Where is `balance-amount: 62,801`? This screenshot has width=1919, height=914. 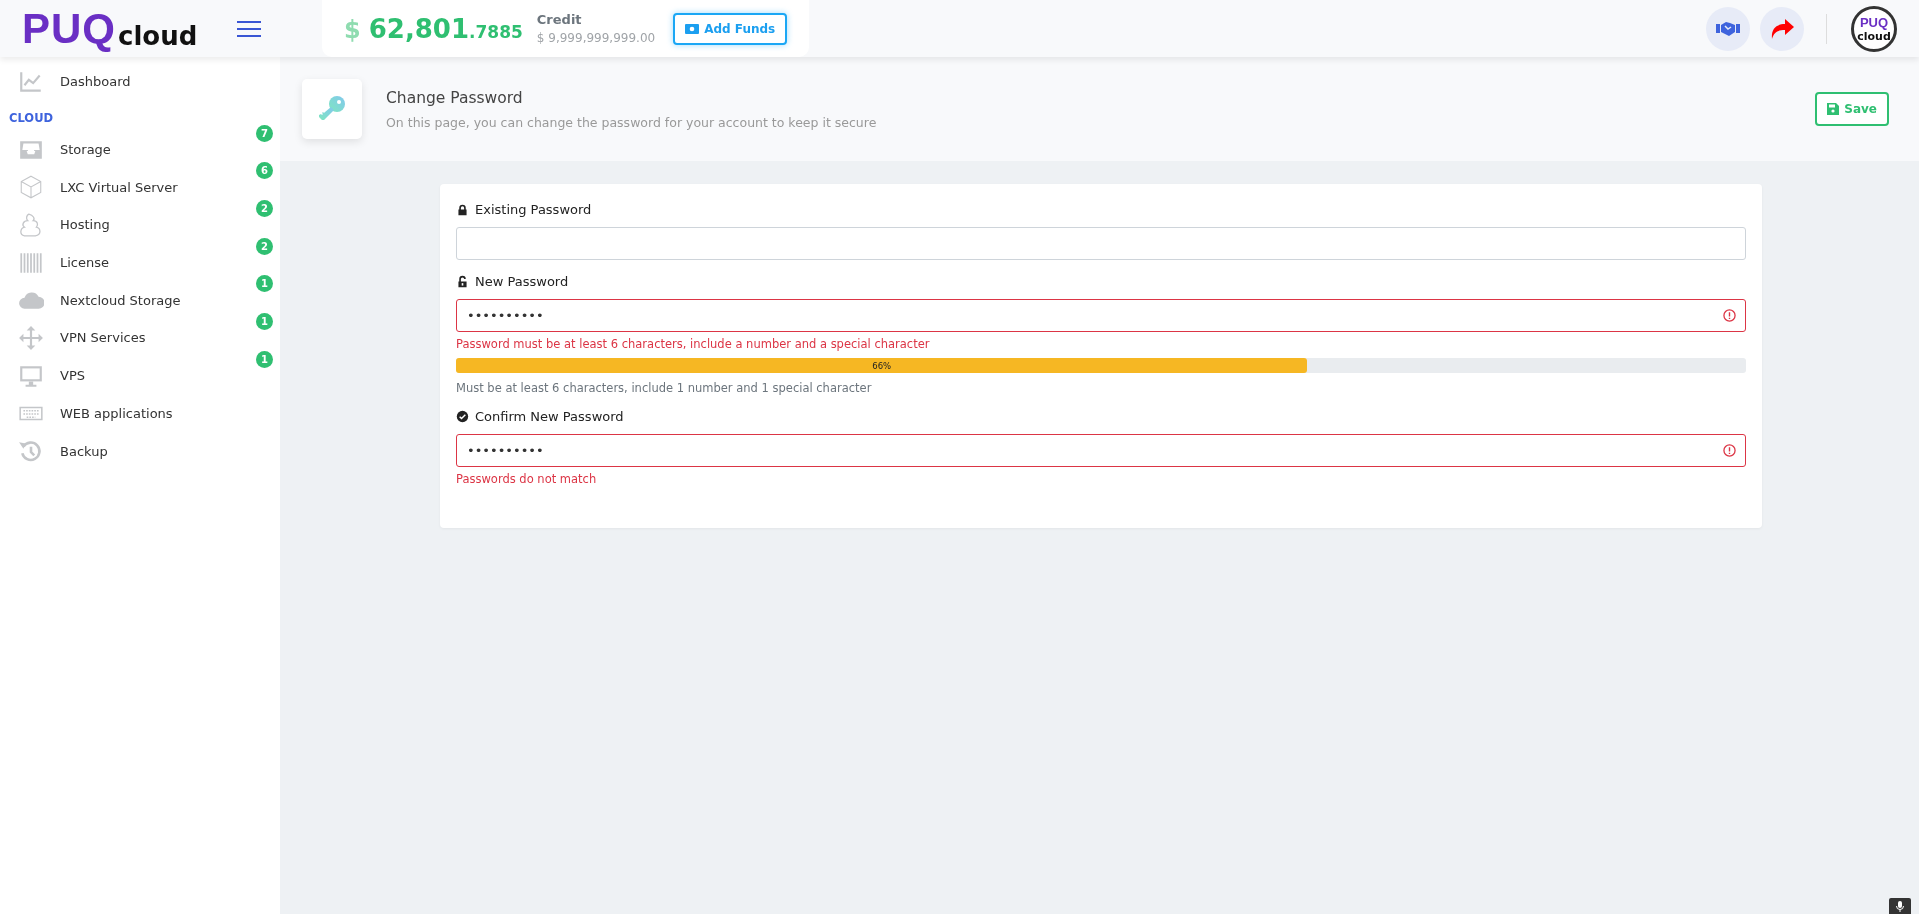 balance-amount: 62,801 is located at coordinates (419, 28).